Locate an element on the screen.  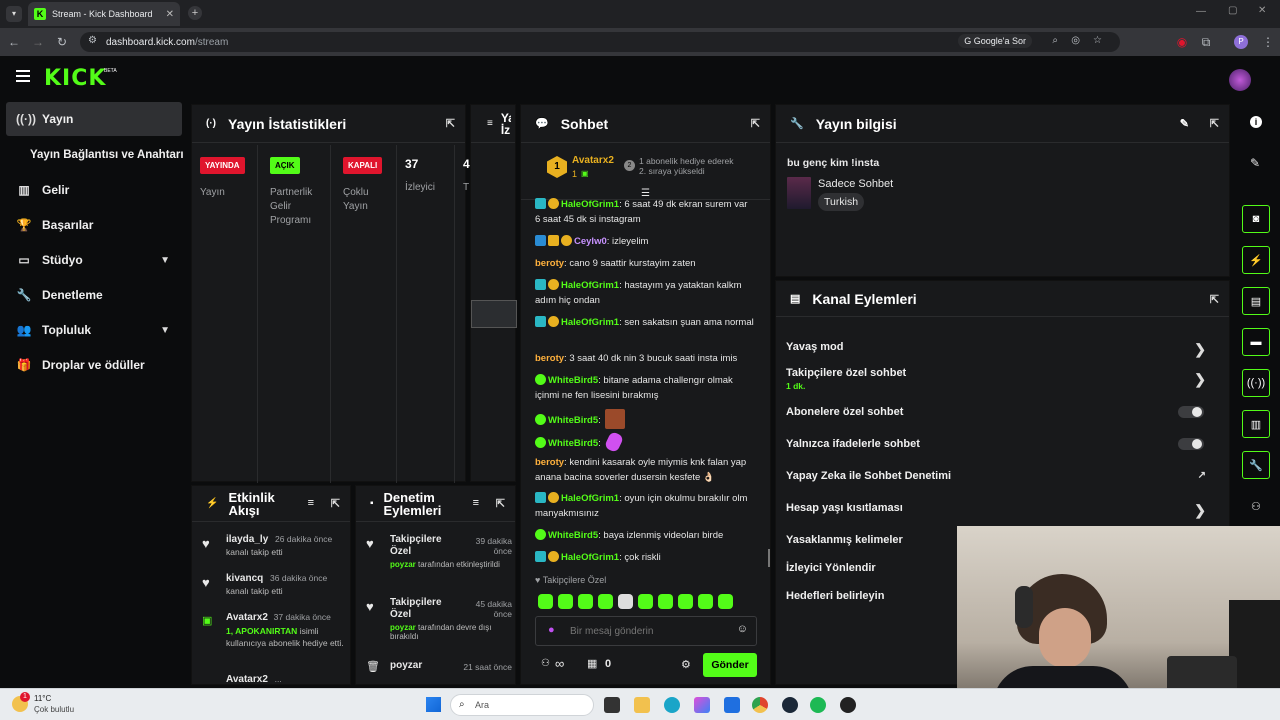
broadcast-tool-icon: ((·)) is located at coordinates (1256, 383).